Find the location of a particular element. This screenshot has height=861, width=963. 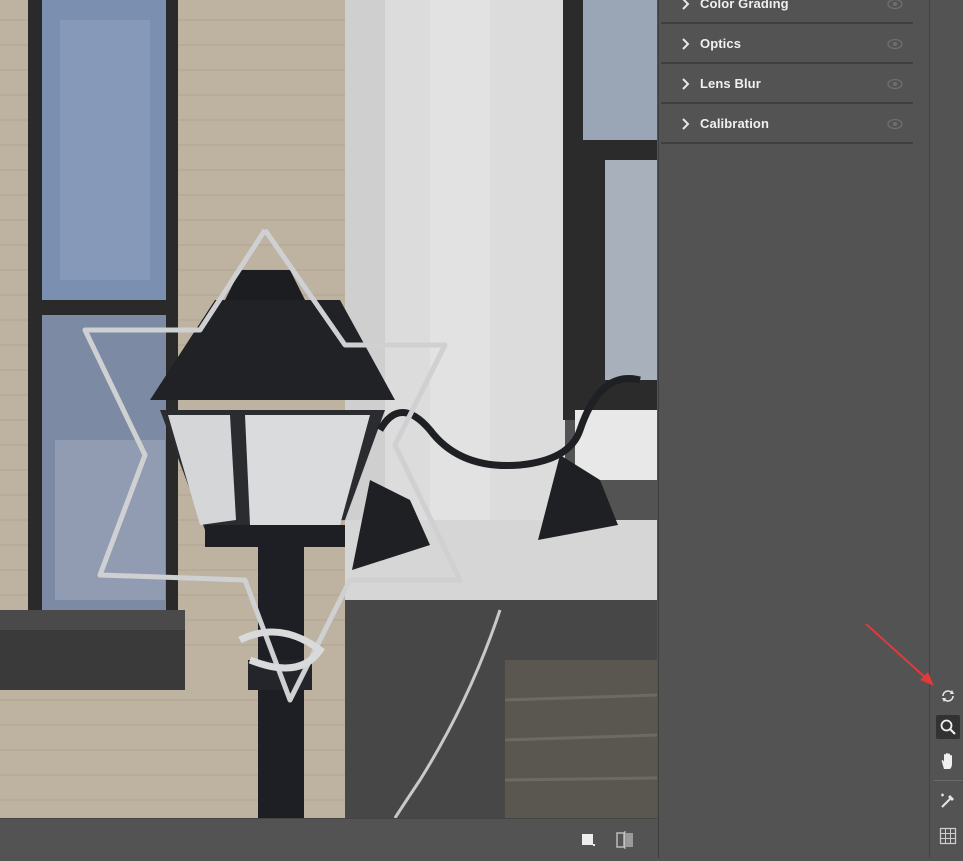

tool-divider is located at coordinates (948, 780).